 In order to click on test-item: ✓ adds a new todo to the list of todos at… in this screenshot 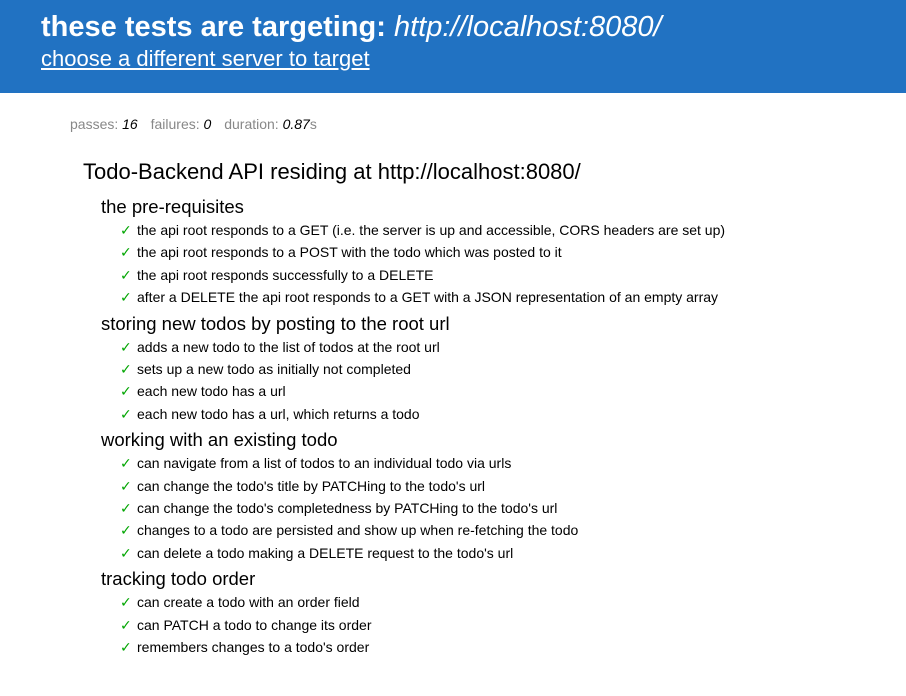, I will do `click(505, 347)`.